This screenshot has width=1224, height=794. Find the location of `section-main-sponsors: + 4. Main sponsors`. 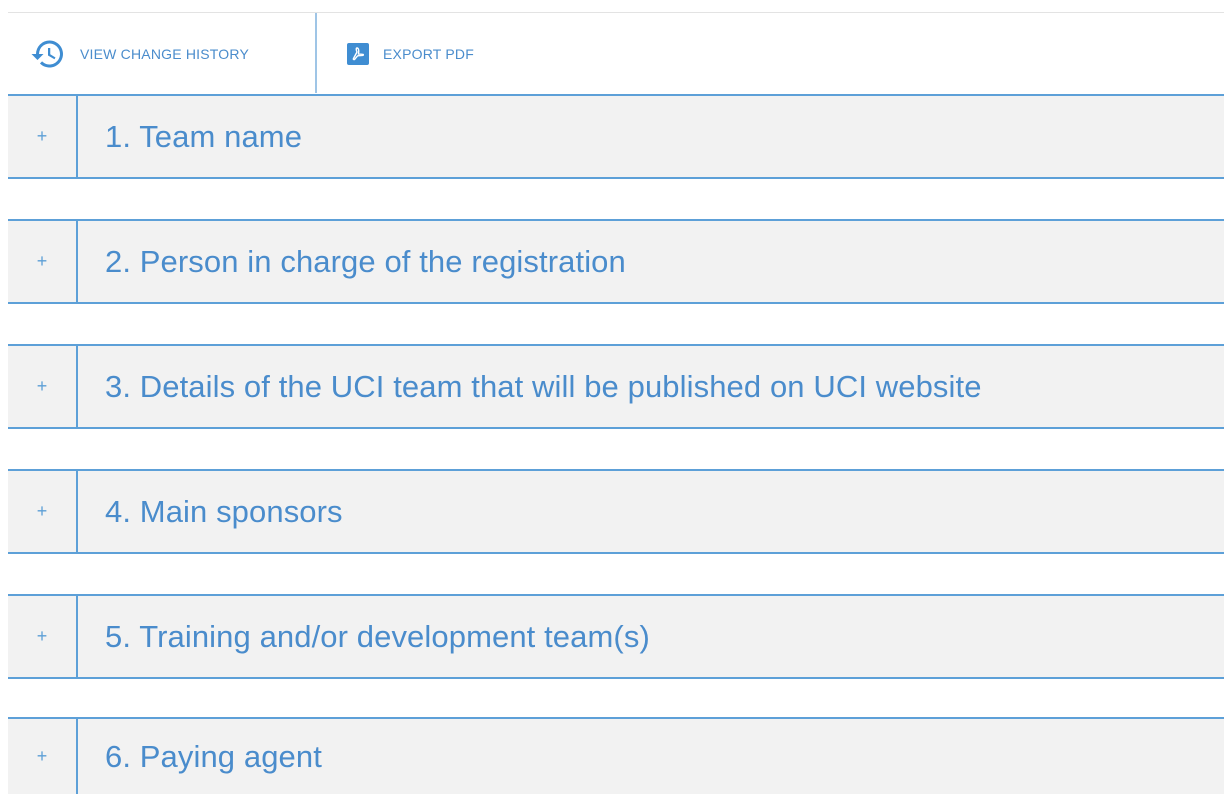

section-main-sponsors: + 4. Main sponsors is located at coordinates (616, 511).